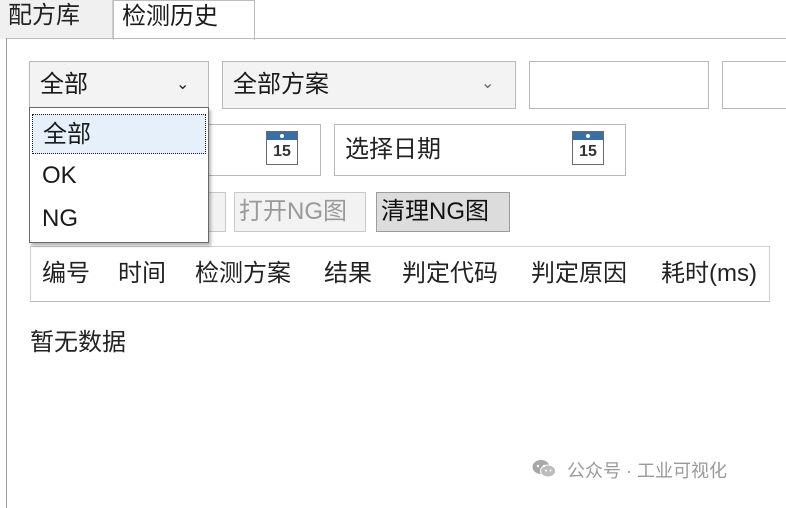  What do you see at coordinates (400, 274) in the screenshot?
I see `table-header: 编号 时间 检测方案 结果 判定代码 判定原因 耗时(ms)` at bounding box center [400, 274].